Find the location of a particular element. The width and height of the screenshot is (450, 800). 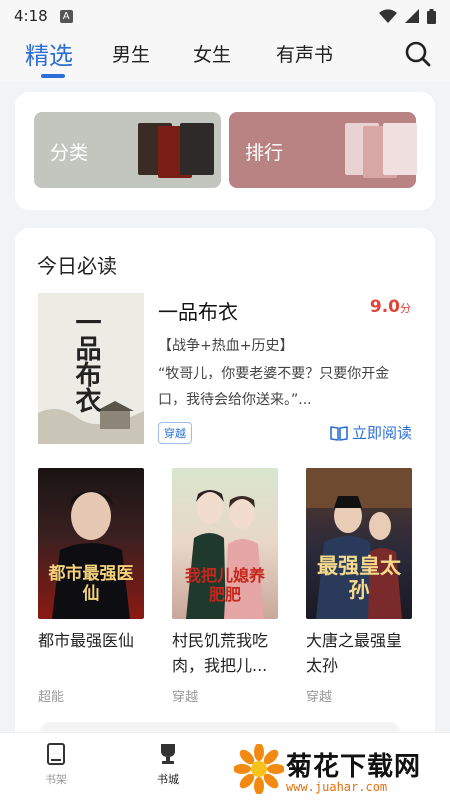

tab-male: 男生 is located at coordinates (131, 53).